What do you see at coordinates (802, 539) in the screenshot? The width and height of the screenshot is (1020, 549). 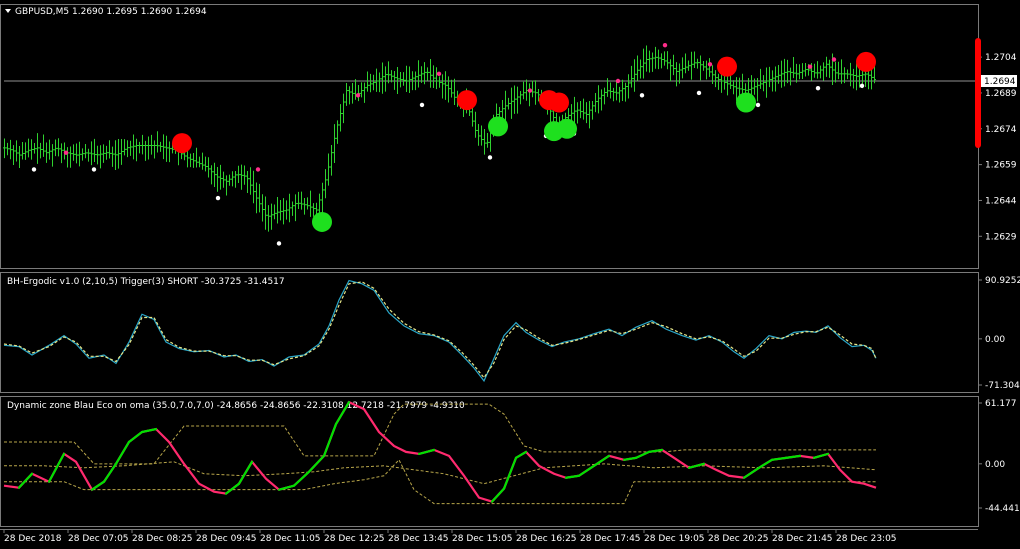 I see `time-label-12: 28 Dec 21:45` at bounding box center [802, 539].